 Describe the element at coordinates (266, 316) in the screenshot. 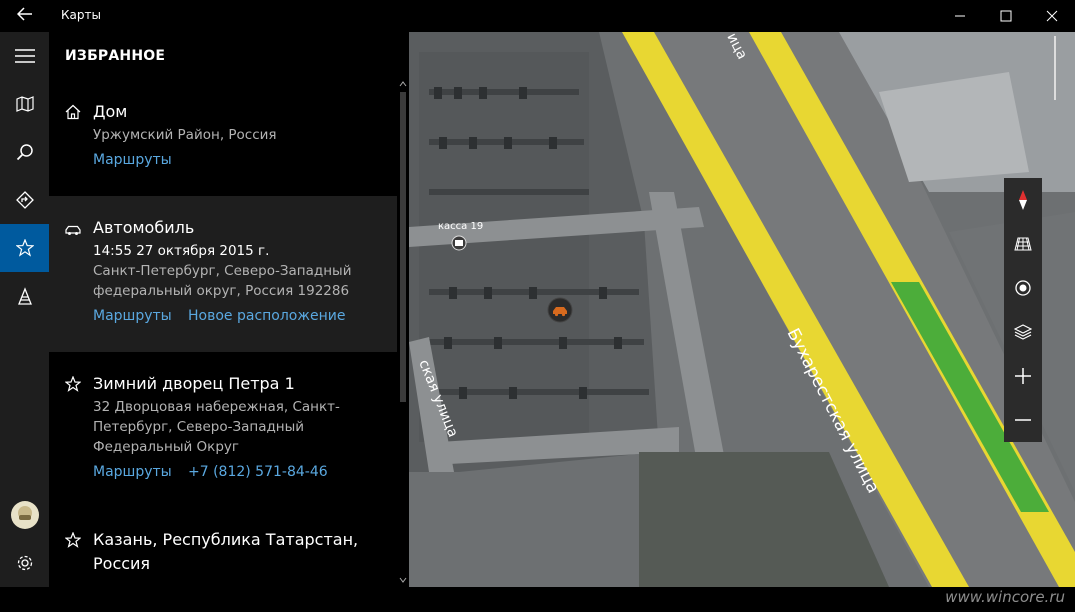

I see `new-location-link: Новое расположение` at that location.